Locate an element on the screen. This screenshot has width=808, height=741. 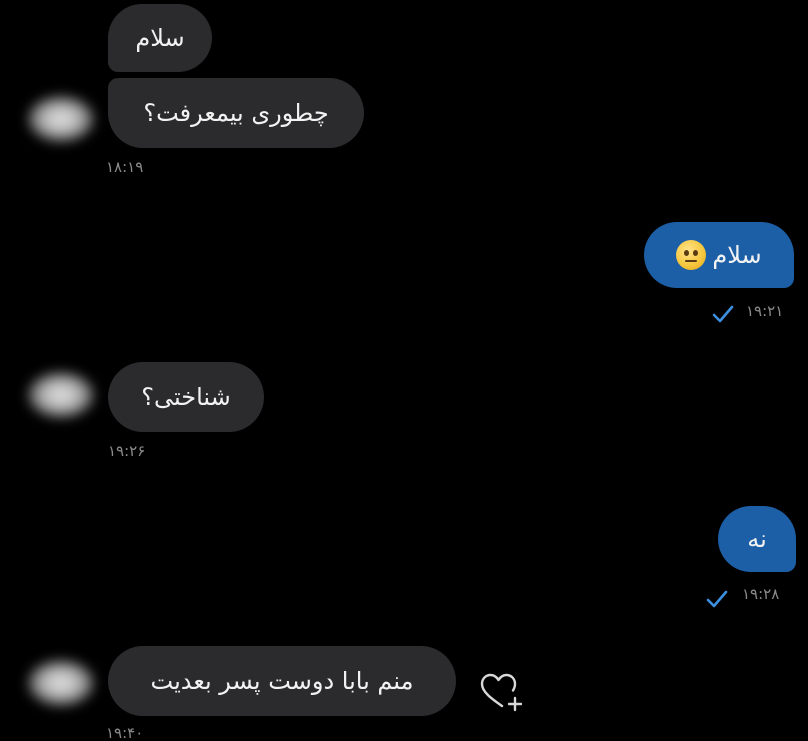
message-bubble-incoming: منم بابا دوست پسر بعدیت is located at coordinates (282, 681).